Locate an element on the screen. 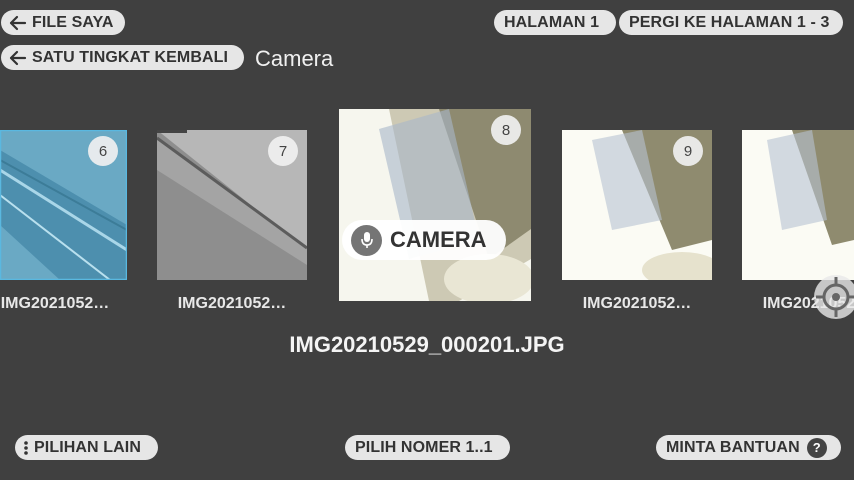 The height and width of the screenshot is (480, 854). photo-thumbnail is located at coordinates (798, 205).